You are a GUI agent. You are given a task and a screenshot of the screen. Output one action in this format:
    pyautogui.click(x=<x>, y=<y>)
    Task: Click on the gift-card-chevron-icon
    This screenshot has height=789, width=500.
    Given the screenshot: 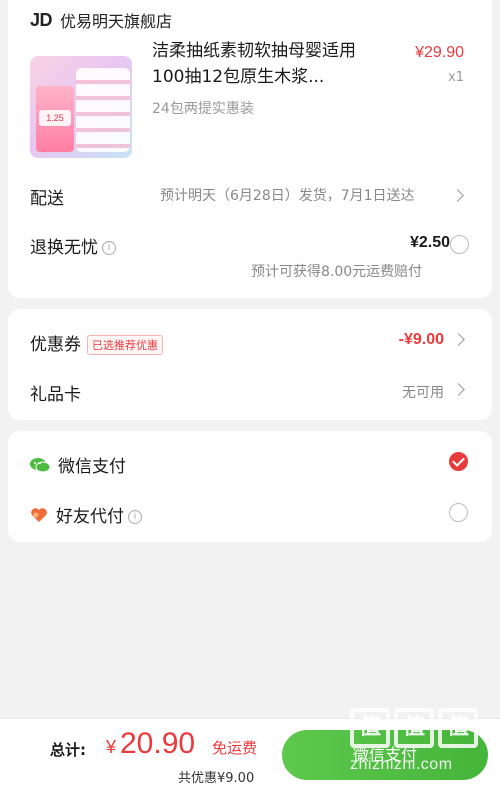 What is the action you would take?
    pyautogui.click(x=458, y=389)
    